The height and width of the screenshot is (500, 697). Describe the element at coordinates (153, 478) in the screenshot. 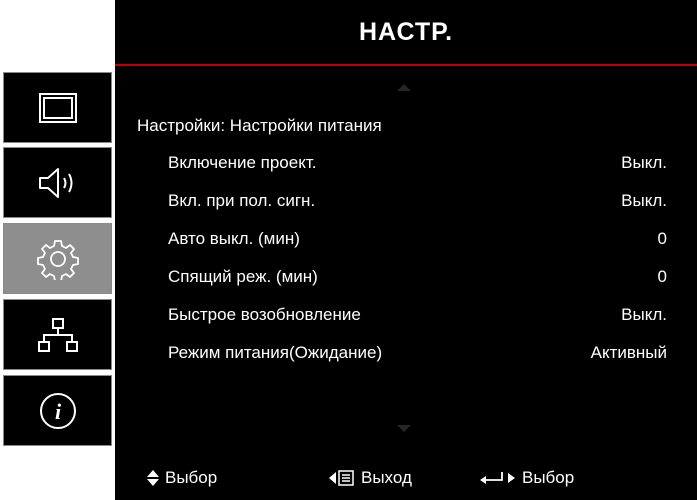

I see `up-down-arrow-icon` at that location.